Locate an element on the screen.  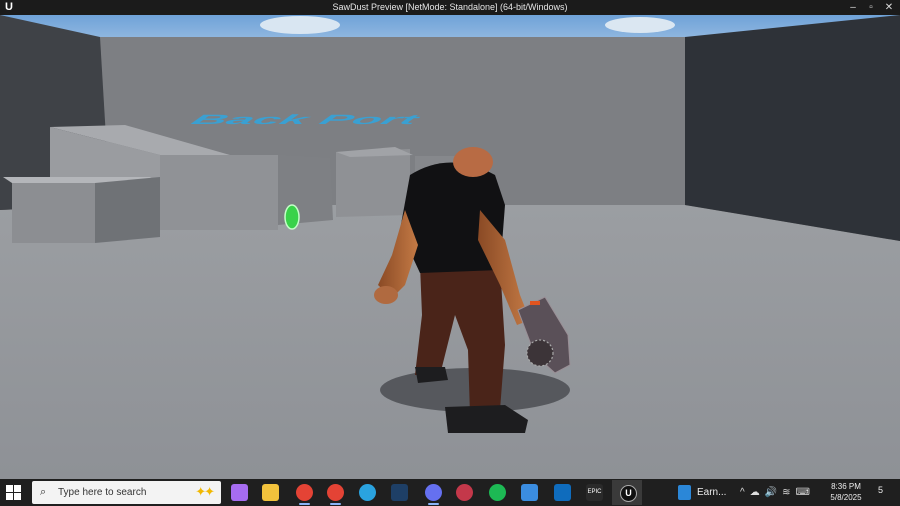
clock-date: 5/8/2025 is located at coordinates (846, 497).